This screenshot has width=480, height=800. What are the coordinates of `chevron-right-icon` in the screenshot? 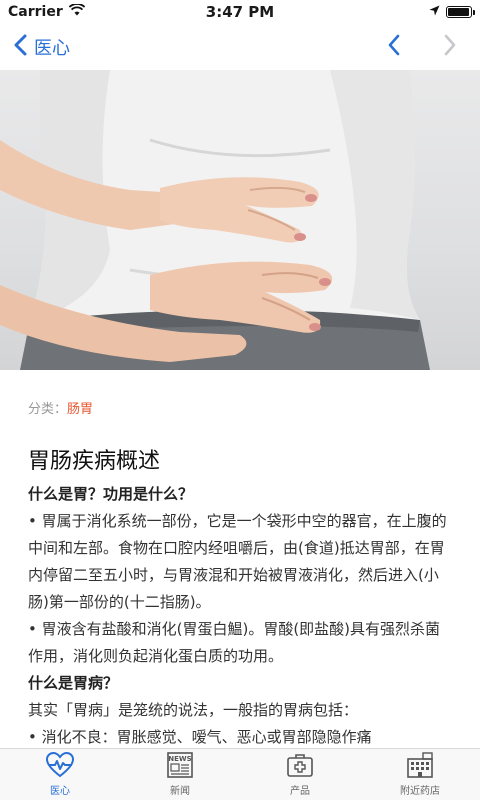 It's located at (450, 45).